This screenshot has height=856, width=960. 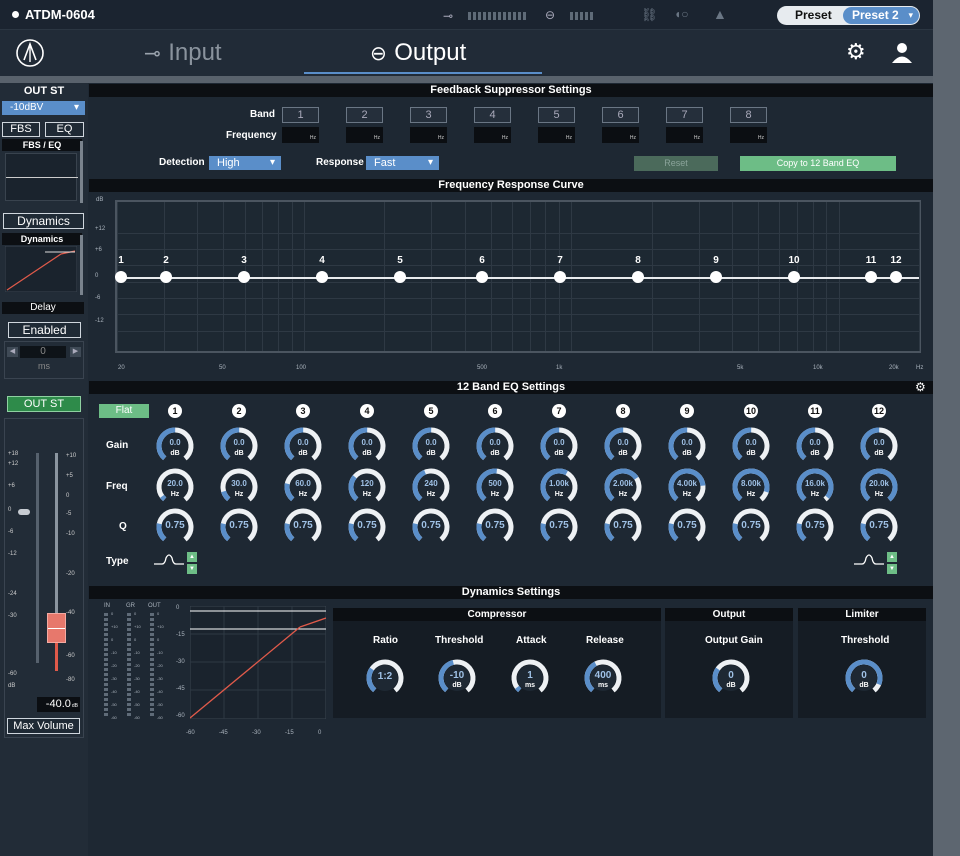 I want to click on user-icon, so click(x=902, y=53).